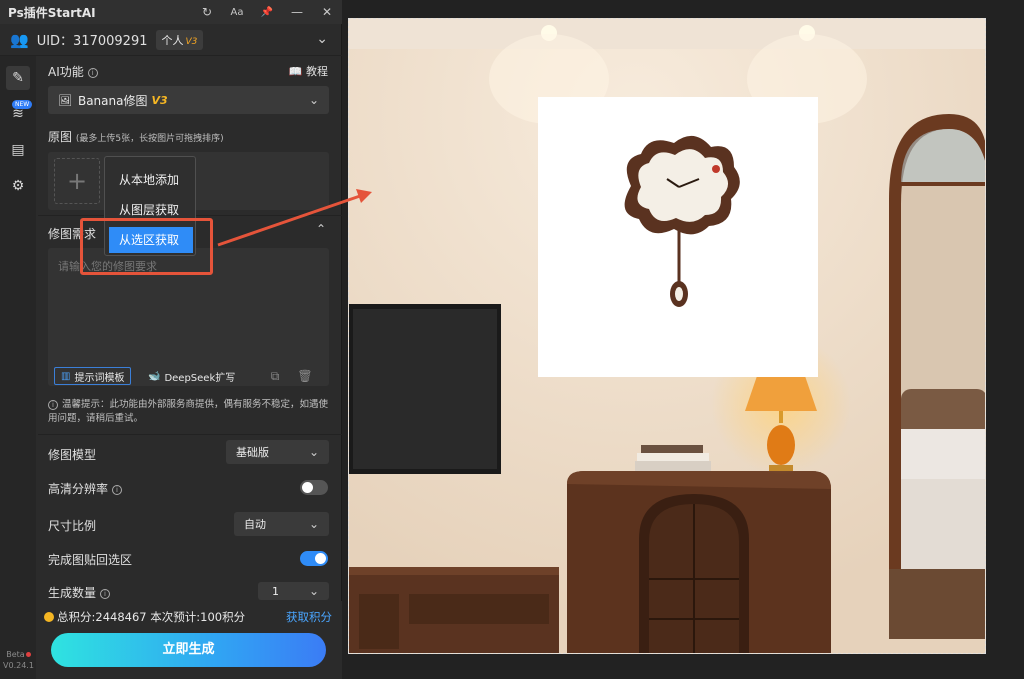 The height and width of the screenshot is (679, 1024). What do you see at coordinates (18, 150) in the screenshot?
I see `document-icon: ▤` at bounding box center [18, 150].